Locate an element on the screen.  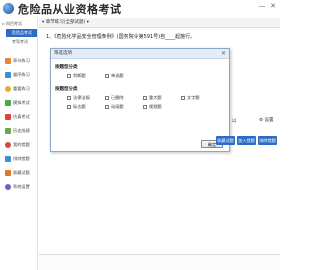
sidebar-item-label: 顺序练习 is located at coordinates (21, 74).